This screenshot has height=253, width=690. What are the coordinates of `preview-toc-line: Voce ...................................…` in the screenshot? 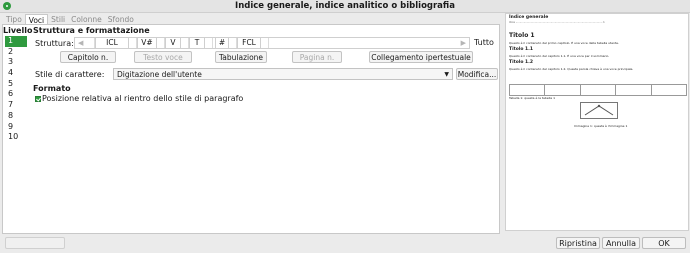 It's located at (557, 22).